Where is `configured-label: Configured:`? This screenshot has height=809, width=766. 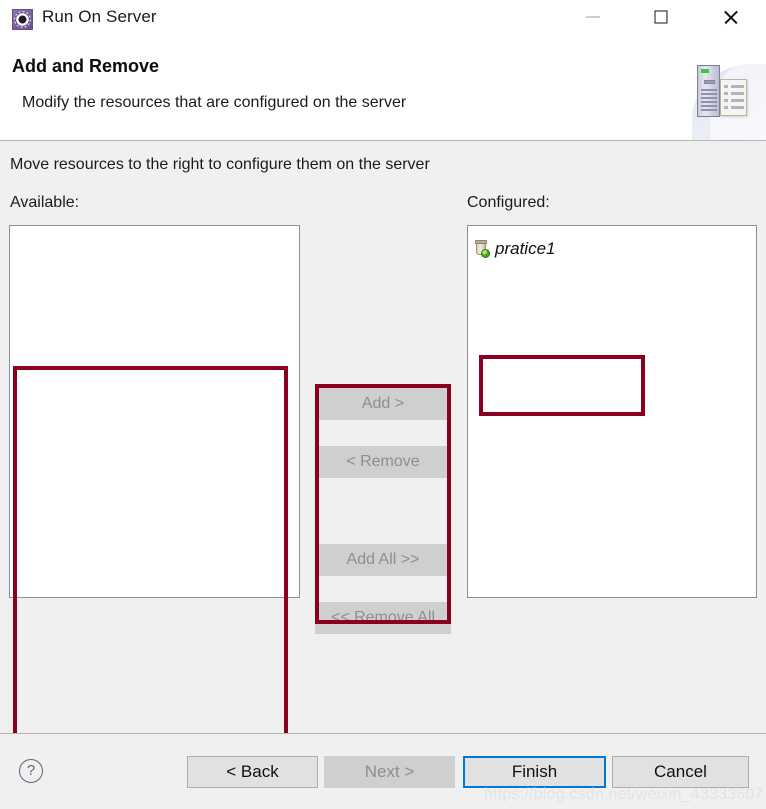
configured-label: Configured: is located at coordinates (508, 202).